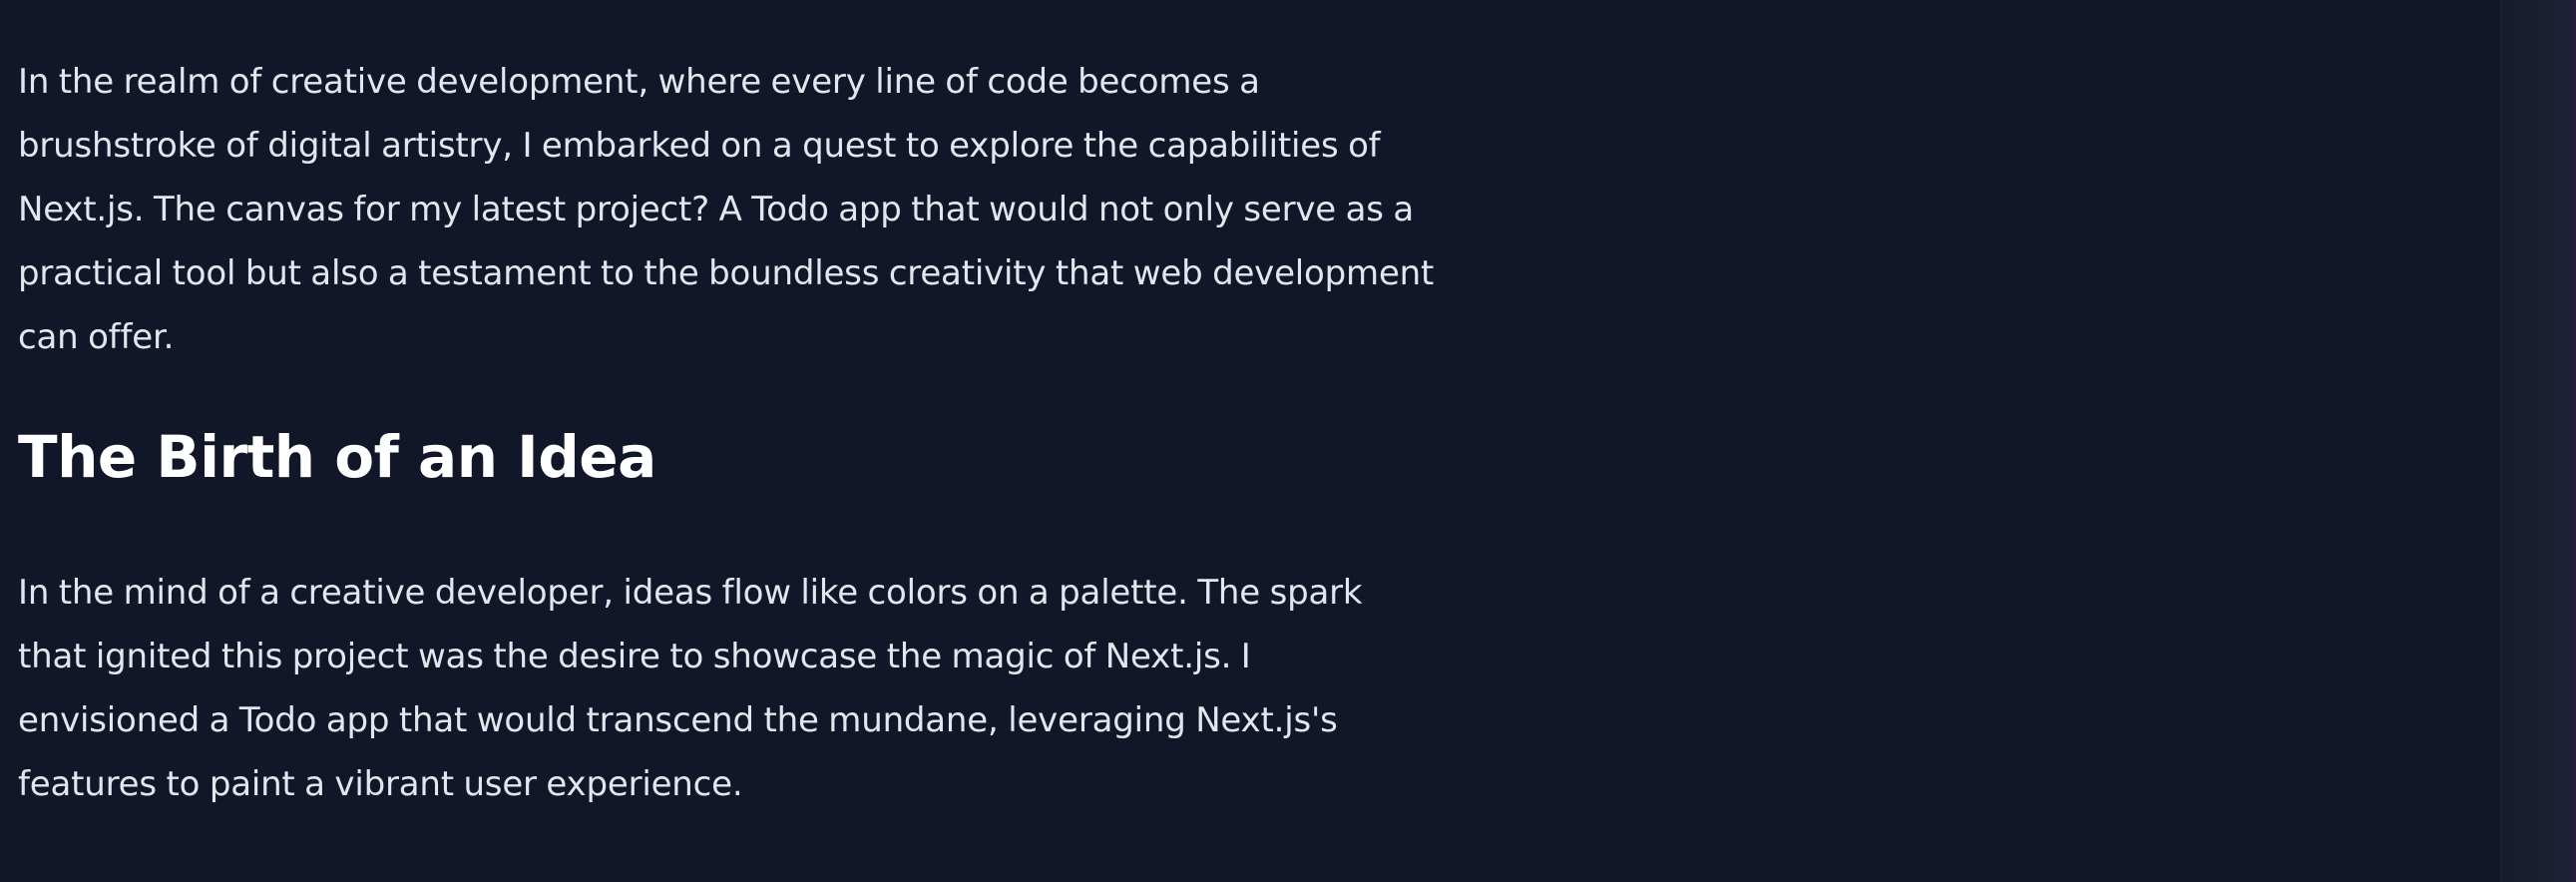 Image resolution: width=2576 pixels, height=882 pixels. I want to click on section-heading: The Birth of an Idea, so click(337, 457).